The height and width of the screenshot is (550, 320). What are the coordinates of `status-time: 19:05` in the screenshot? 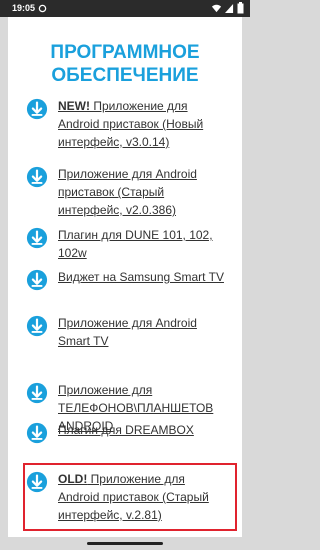 It's located at (24, 8).